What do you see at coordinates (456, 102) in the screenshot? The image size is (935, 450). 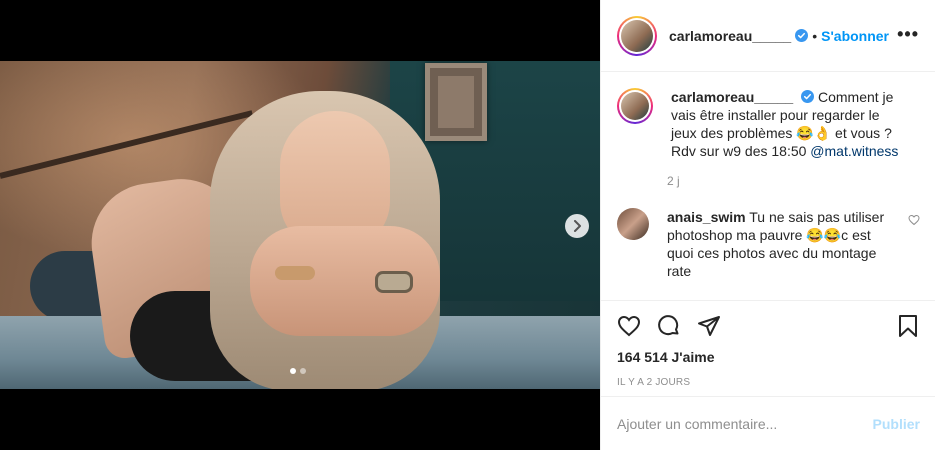 I see `photo-wall-frame` at bounding box center [456, 102].